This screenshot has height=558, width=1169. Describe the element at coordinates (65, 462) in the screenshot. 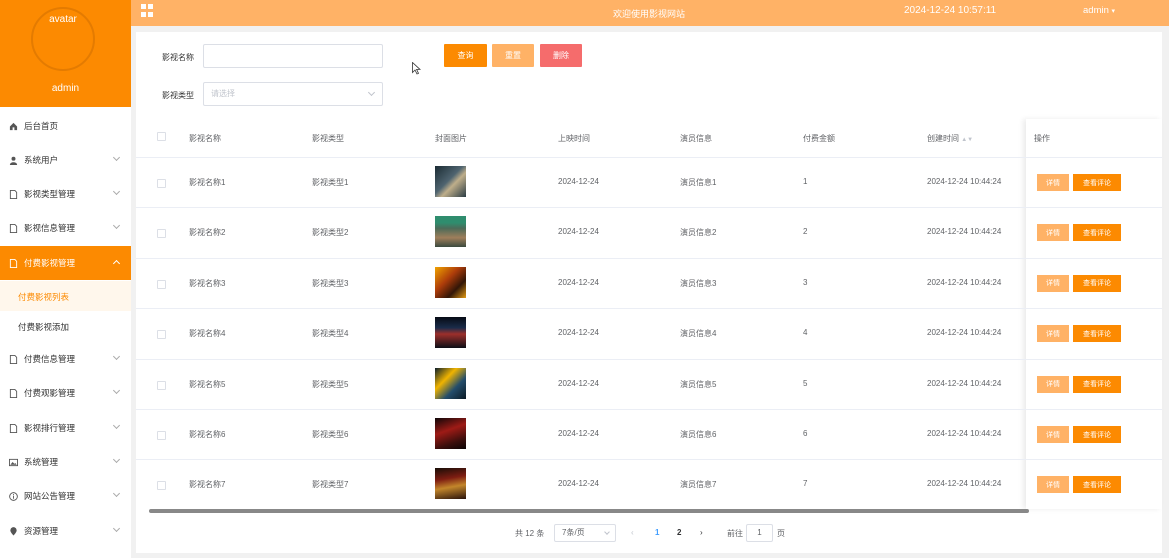

I see `sidebar-item-system-management: 系统管理` at that location.